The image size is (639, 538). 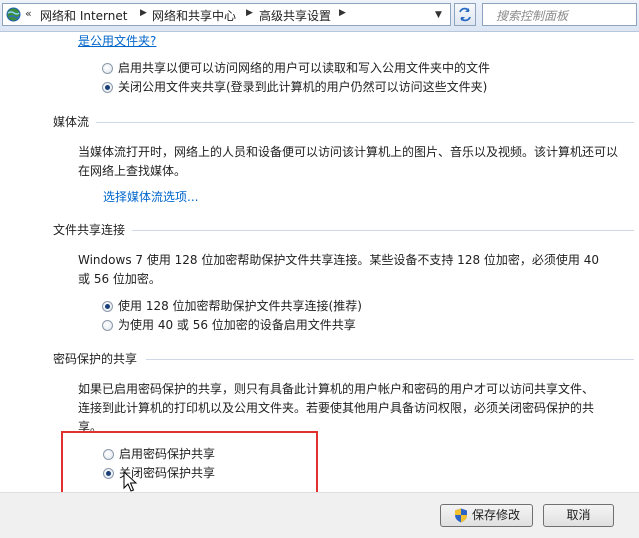 What do you see at coordinates (237, 324) in the screenshot?
I see `radio-40-56-bit-encryption-label: 为使用 40 或 56 位加密的设备启用文件共享` at bounding box center [237, 324].